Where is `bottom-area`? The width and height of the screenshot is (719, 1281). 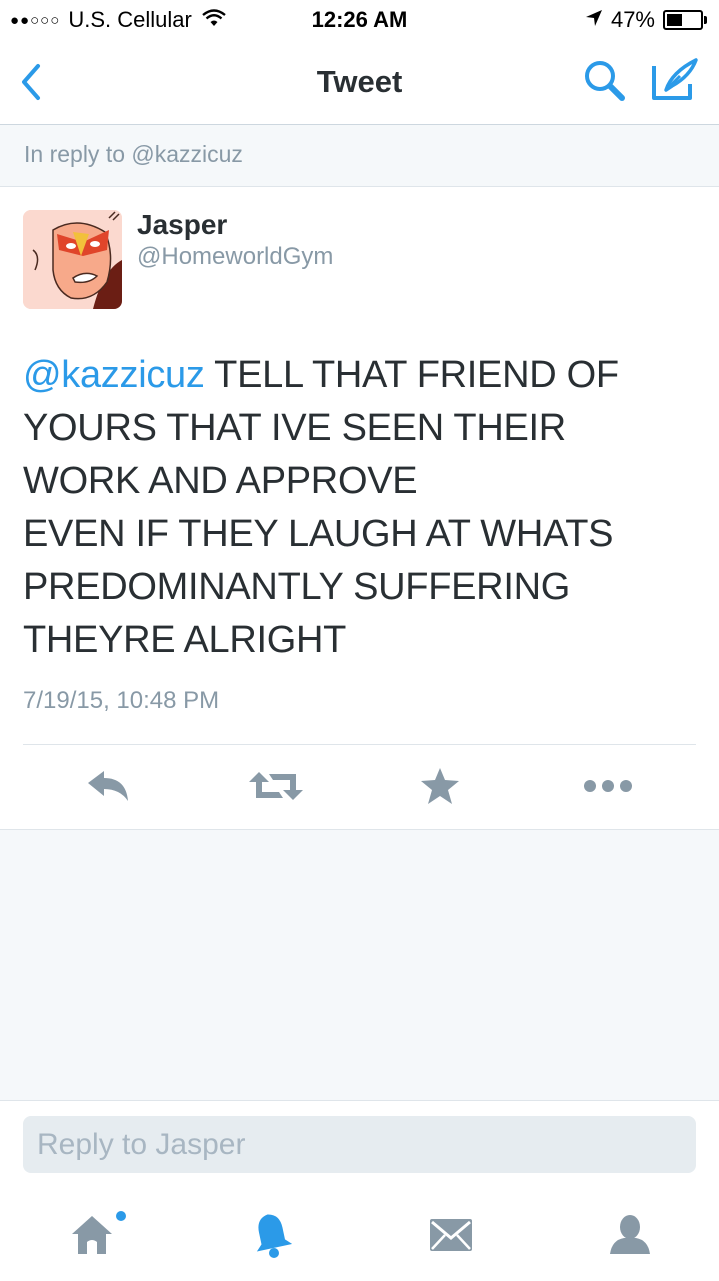 bottom-area is located at coordinates (359, 1190).